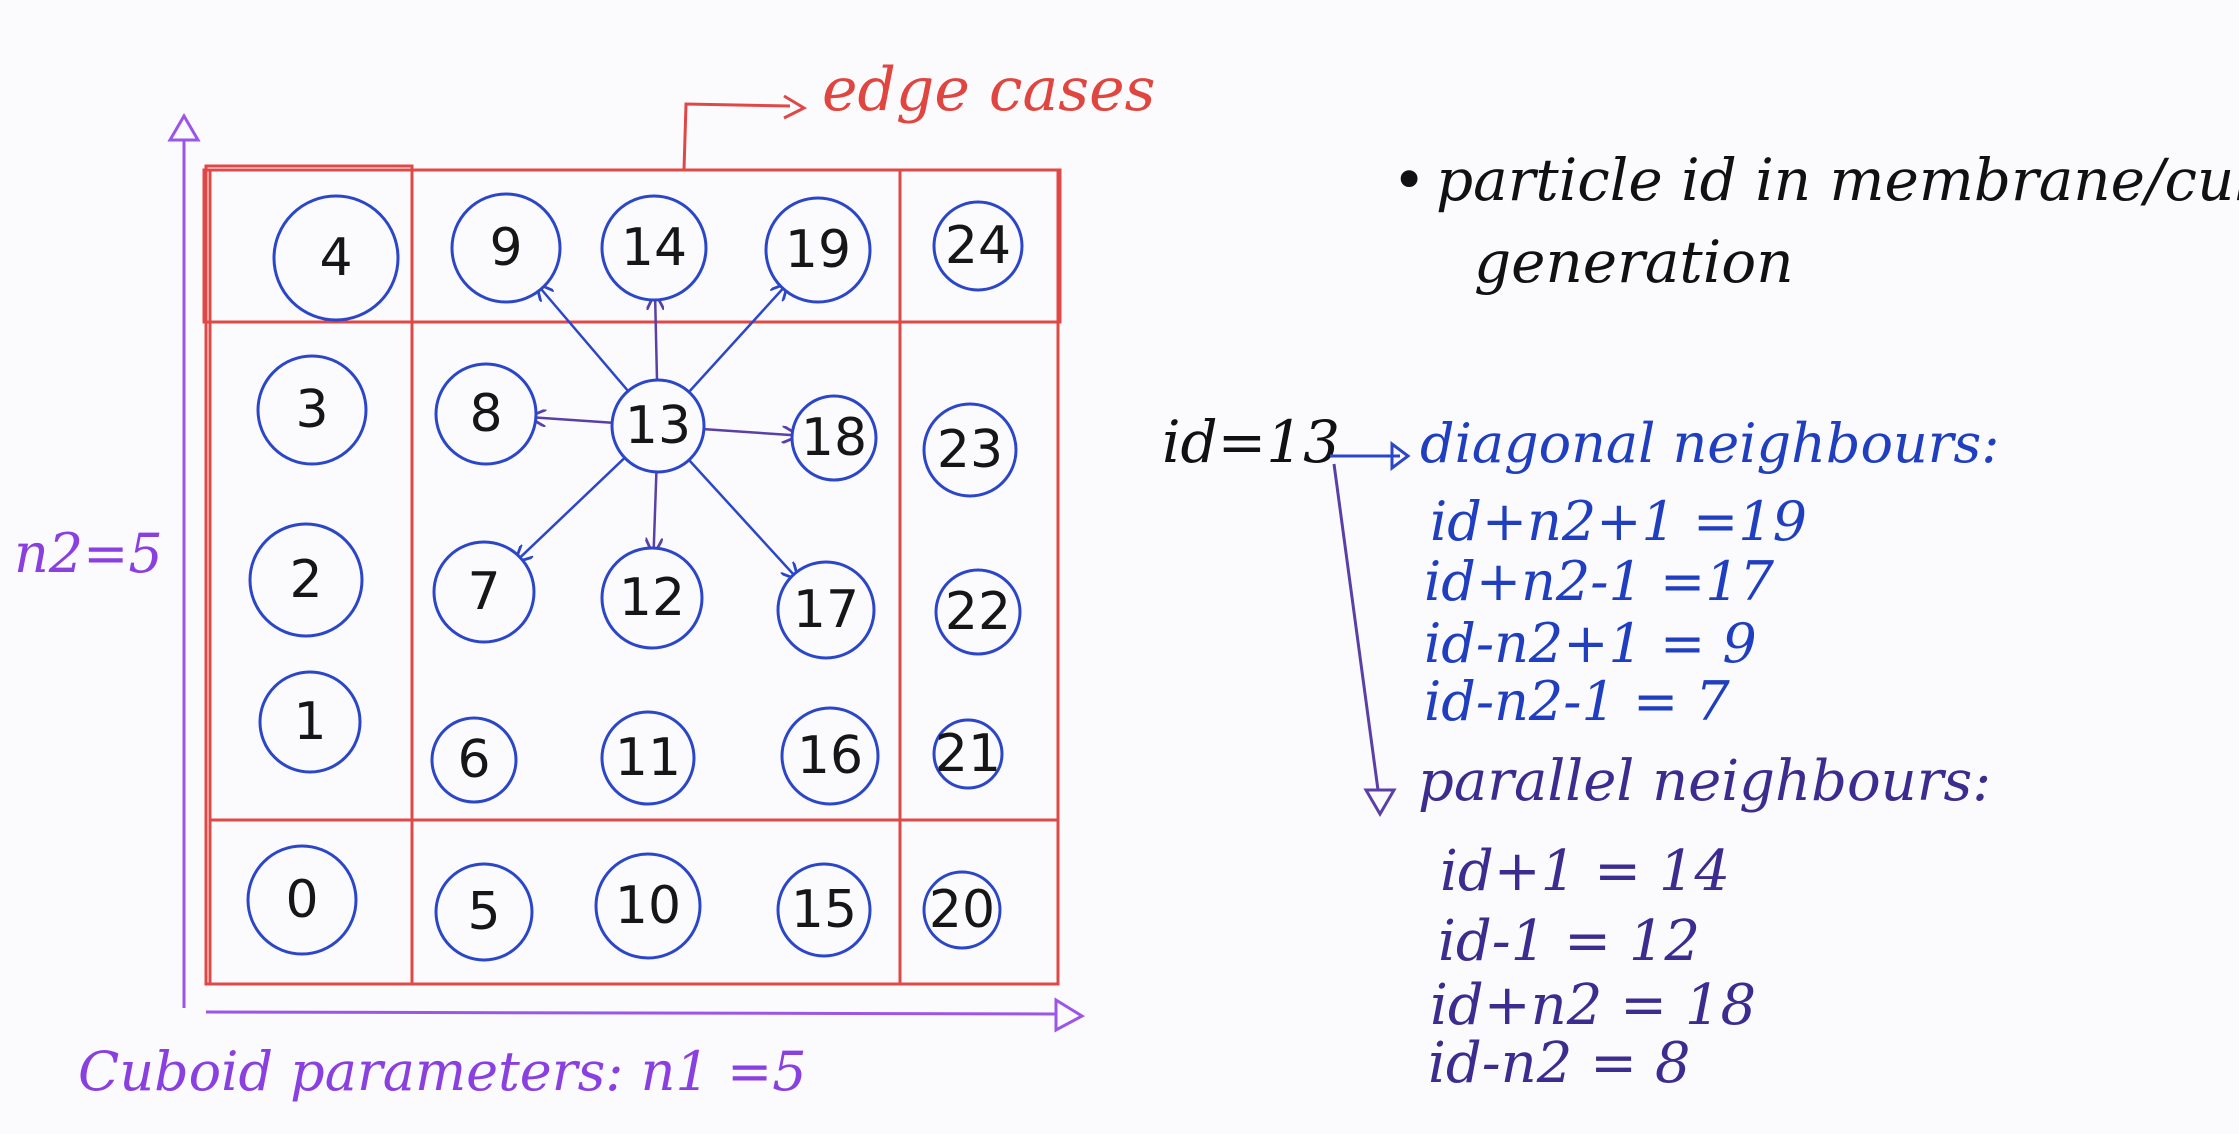 The height and width of the screenshot is (1134, 2239). I want to click on particle-13: 13, so click(658, 426).